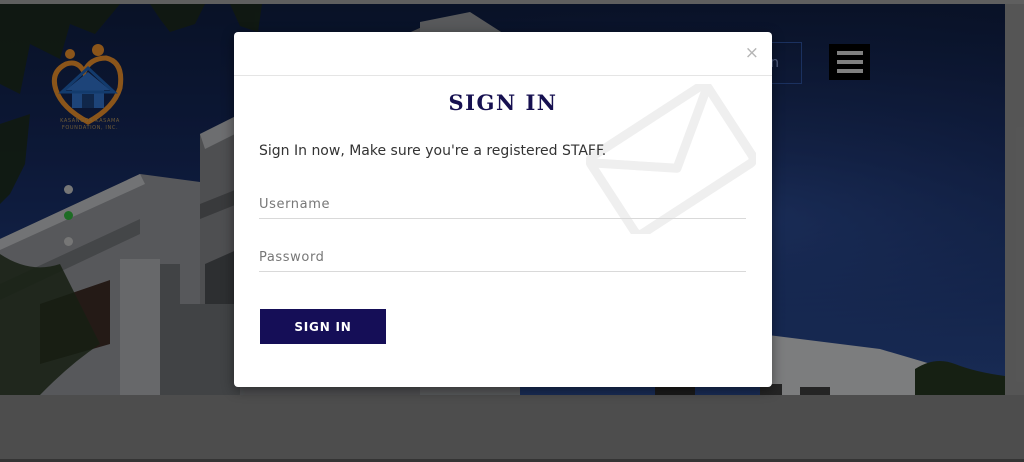 The width and height of the screenshot is (1024, 462). I want to click on password-input, so click(502, 257).